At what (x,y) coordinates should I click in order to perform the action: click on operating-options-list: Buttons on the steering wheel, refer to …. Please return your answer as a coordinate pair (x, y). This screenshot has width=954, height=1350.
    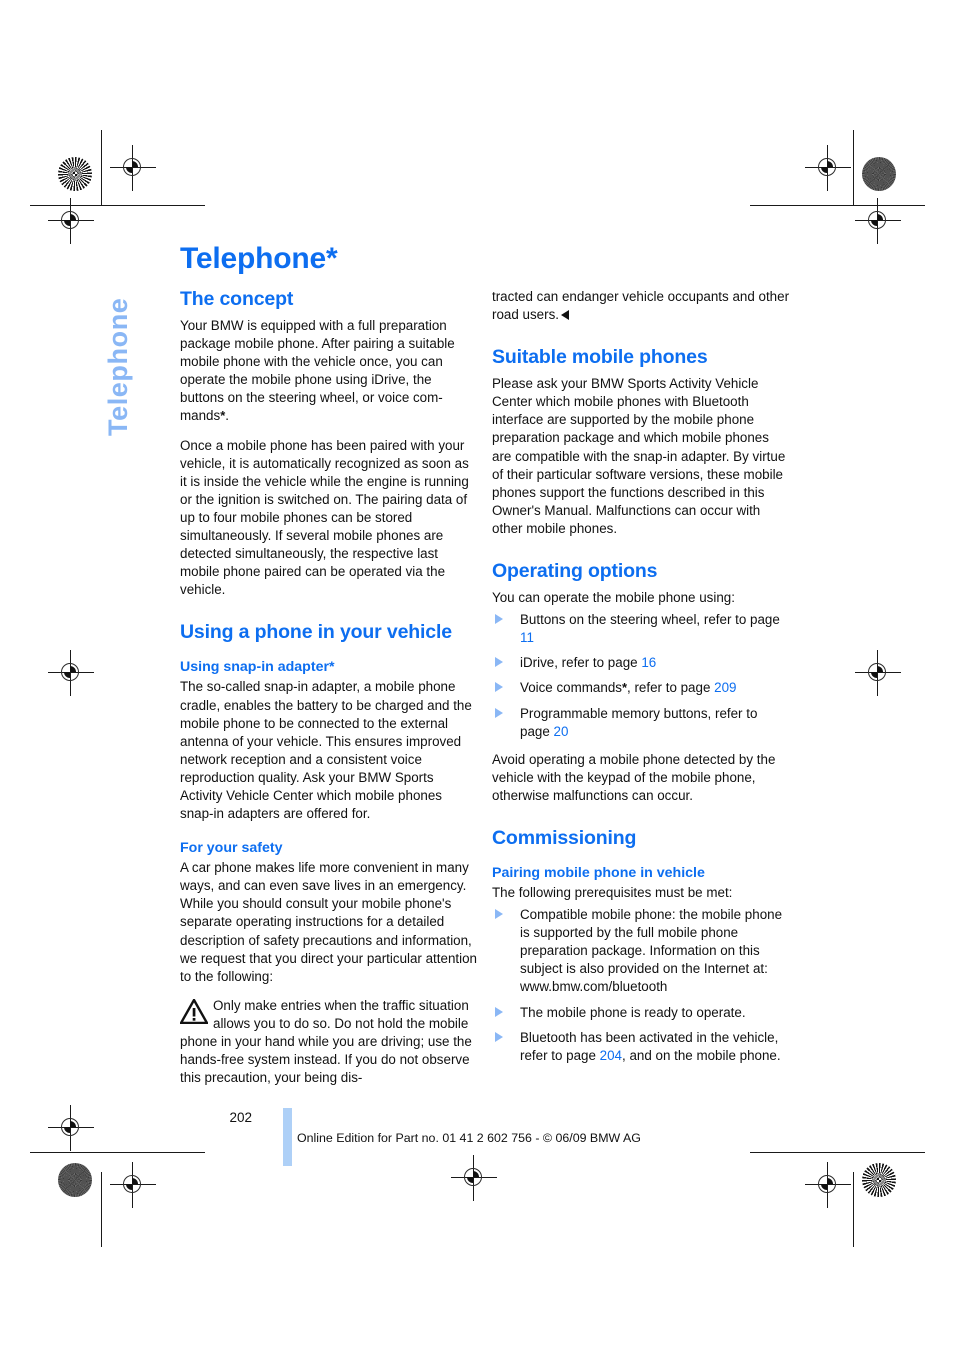
    Looking at the image, I should click on (641, 676).